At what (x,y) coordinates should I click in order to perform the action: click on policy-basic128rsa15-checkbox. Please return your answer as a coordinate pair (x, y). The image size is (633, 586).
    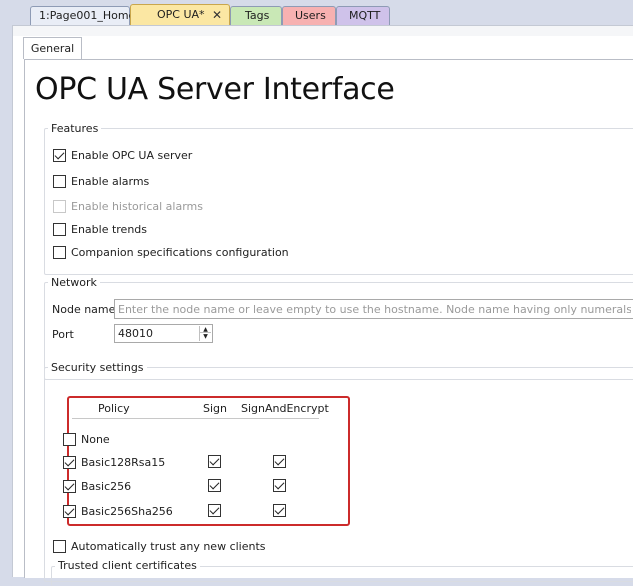
    Looking at the image, I should click on (69, 462).